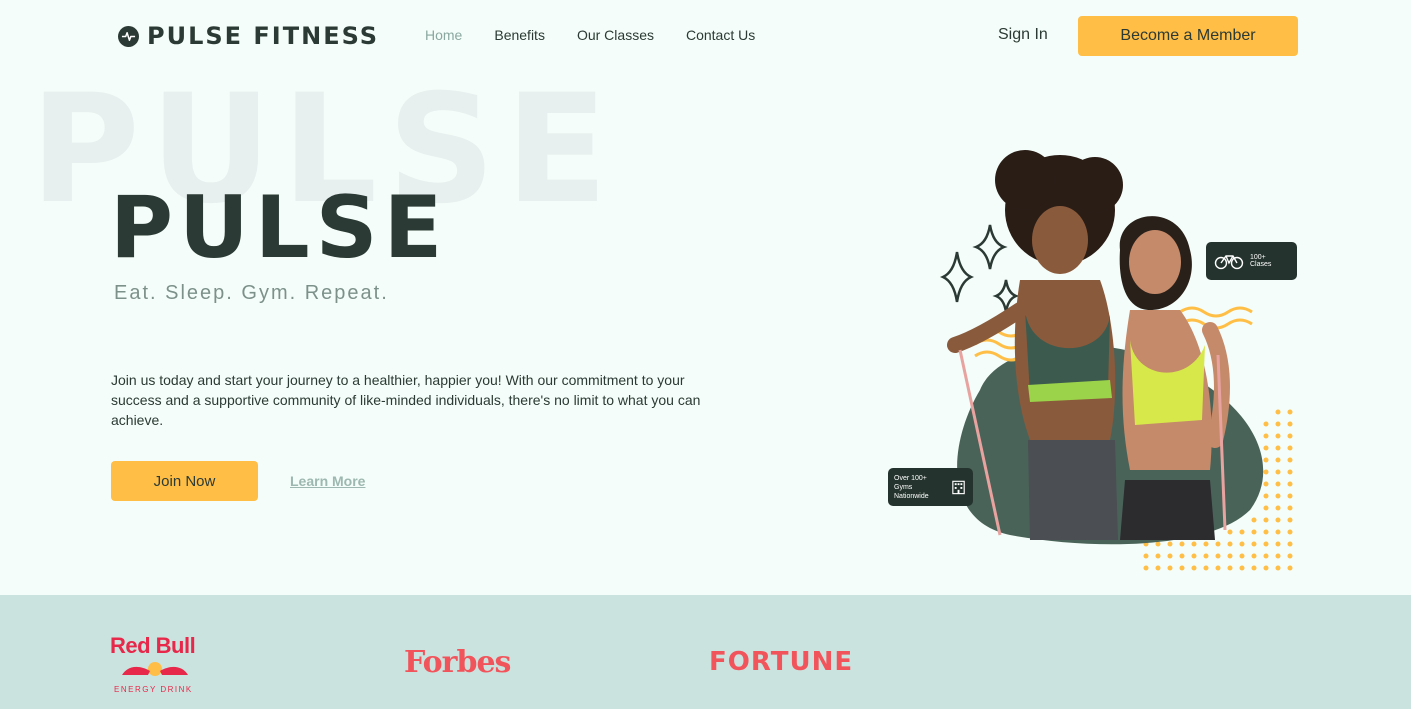 The image size is (1411, 709). I want to click on hero-tagline: Eat. Sleep. Gym. Repeat., so click(251, 293).